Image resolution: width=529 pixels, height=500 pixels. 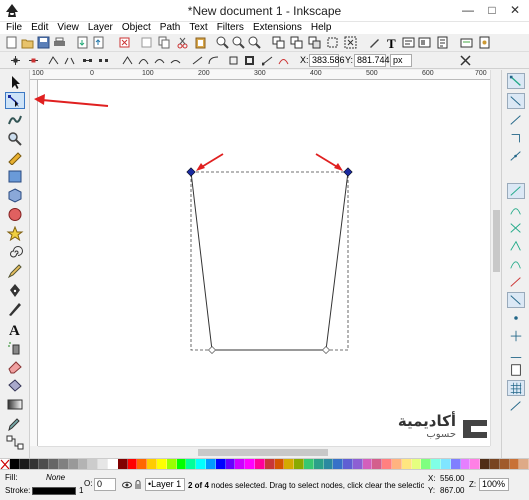 What do you see at coordinates (39, 28) in the screenshot?
I see `menu-edit: Edit` at bounding box center [39, 28].